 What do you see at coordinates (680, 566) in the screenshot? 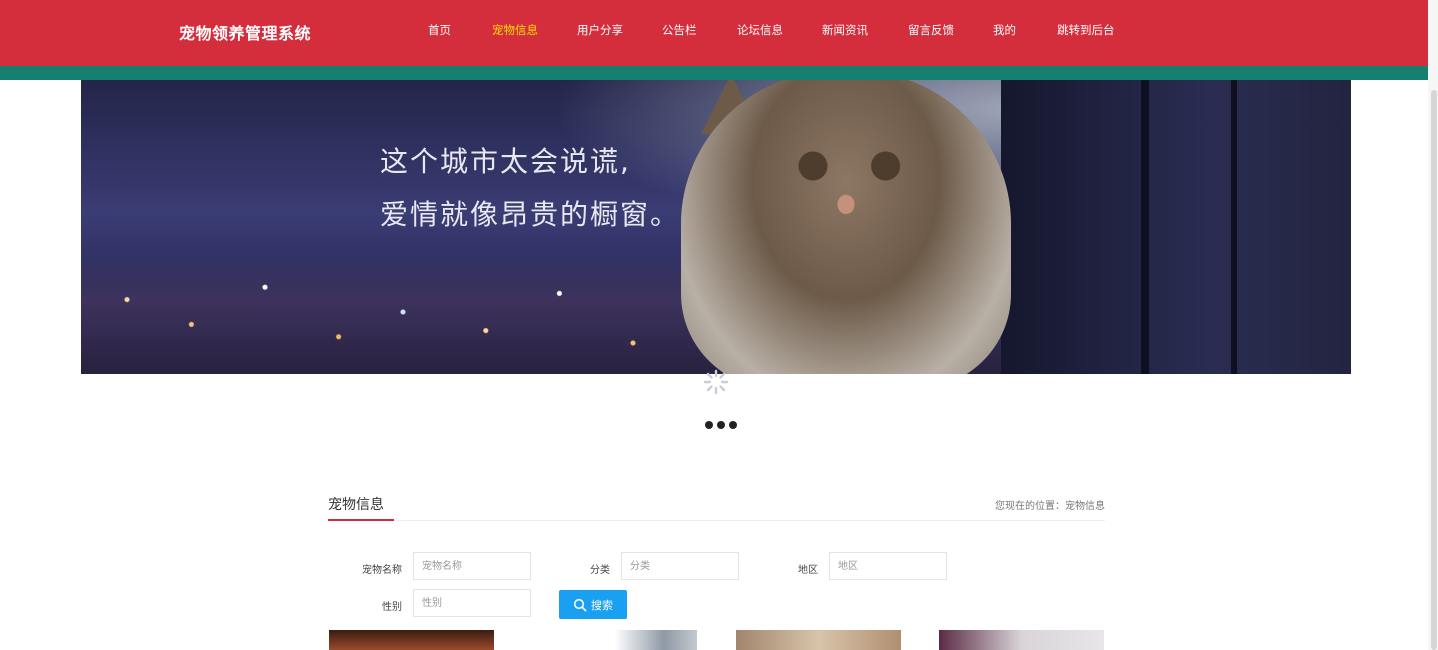
I see `category-input` at bounding box center [680, 566].